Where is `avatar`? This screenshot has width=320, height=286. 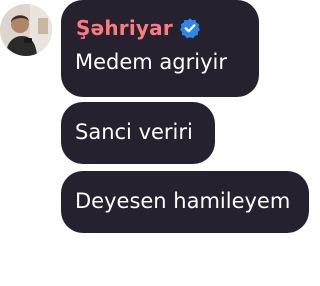
avatar is located at coordinates (26, 30).